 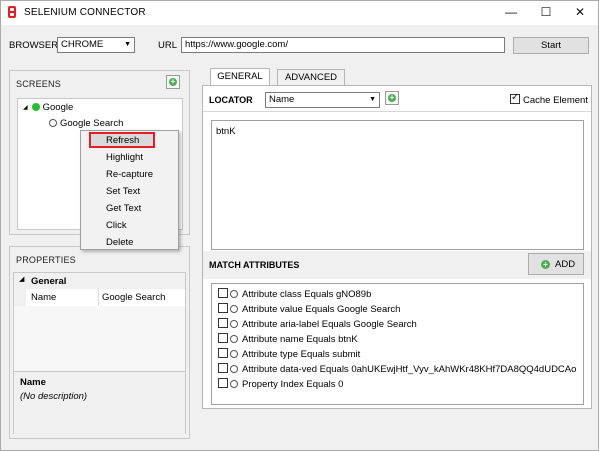 What do you see at coordinates (168, 45) in the screenshot?
I see `url-label: URL` at bounding box center [168, 45].